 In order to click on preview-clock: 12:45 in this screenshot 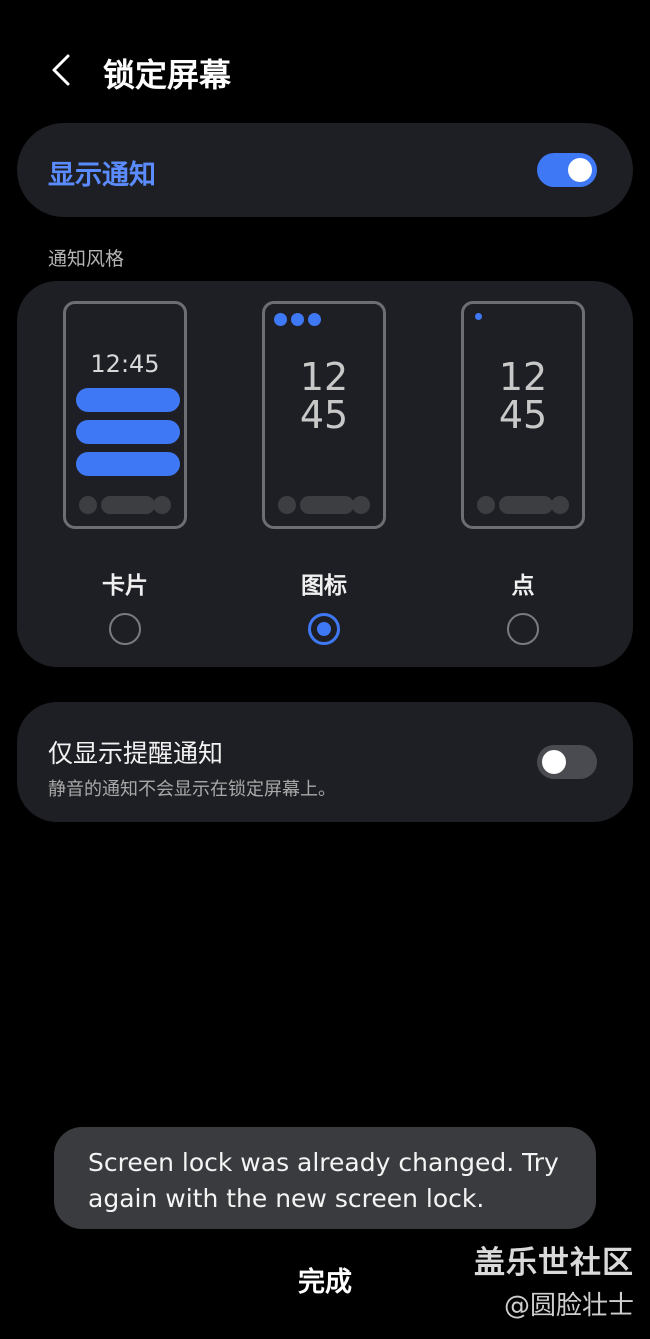, I will do `click(125, 364)`.